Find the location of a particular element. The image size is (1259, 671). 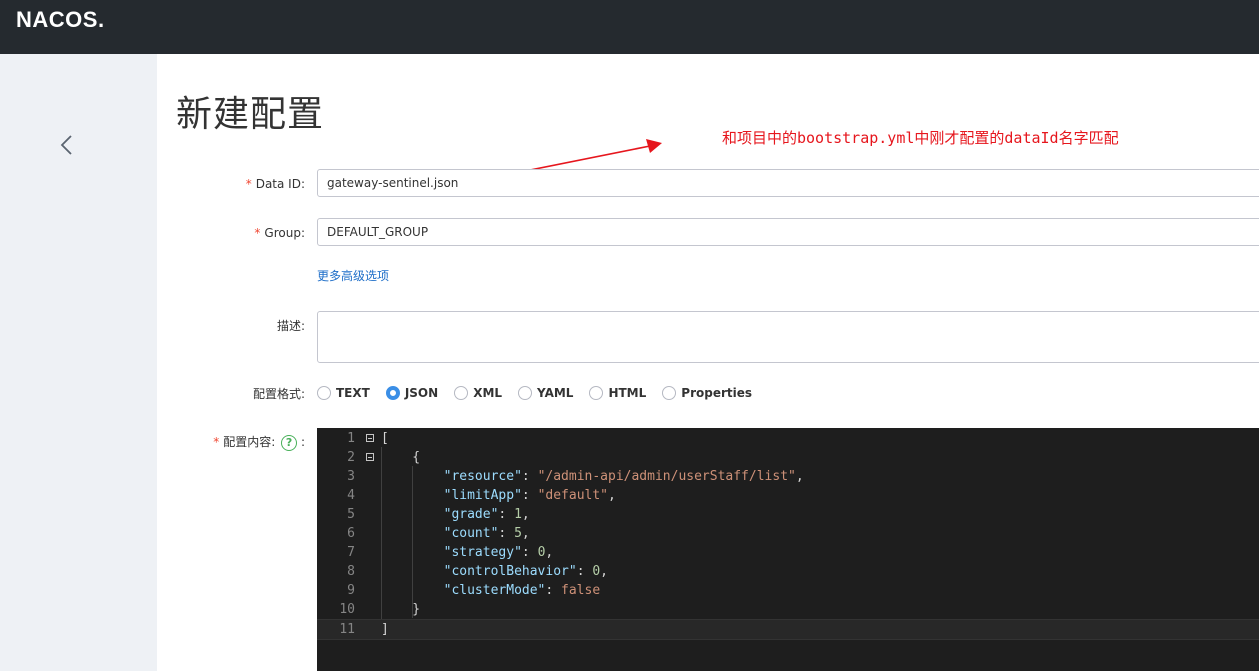

format-radio-json: JSON is located at coordinates (412, 393).